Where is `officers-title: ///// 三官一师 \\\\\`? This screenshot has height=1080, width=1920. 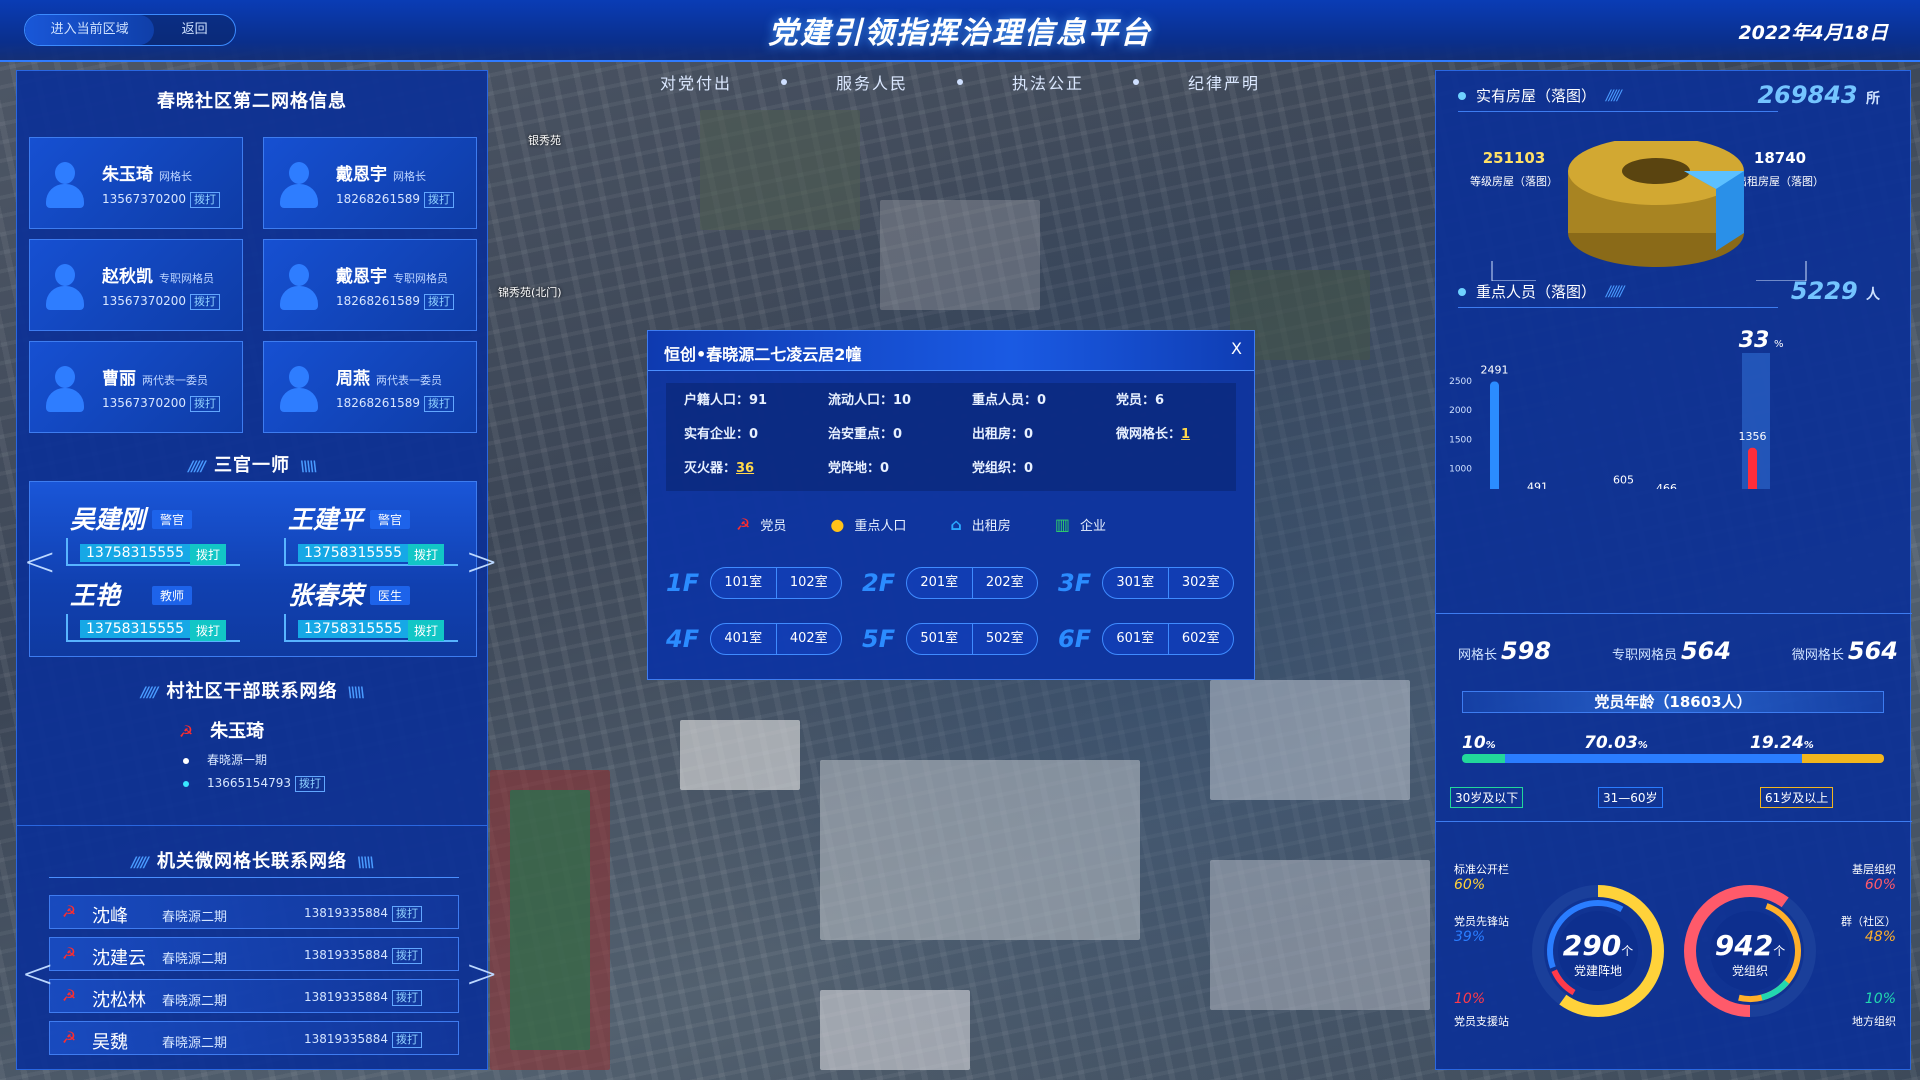
officers-title: ///// 三官一师 \\\\\ is located at coordinates (252, 464).